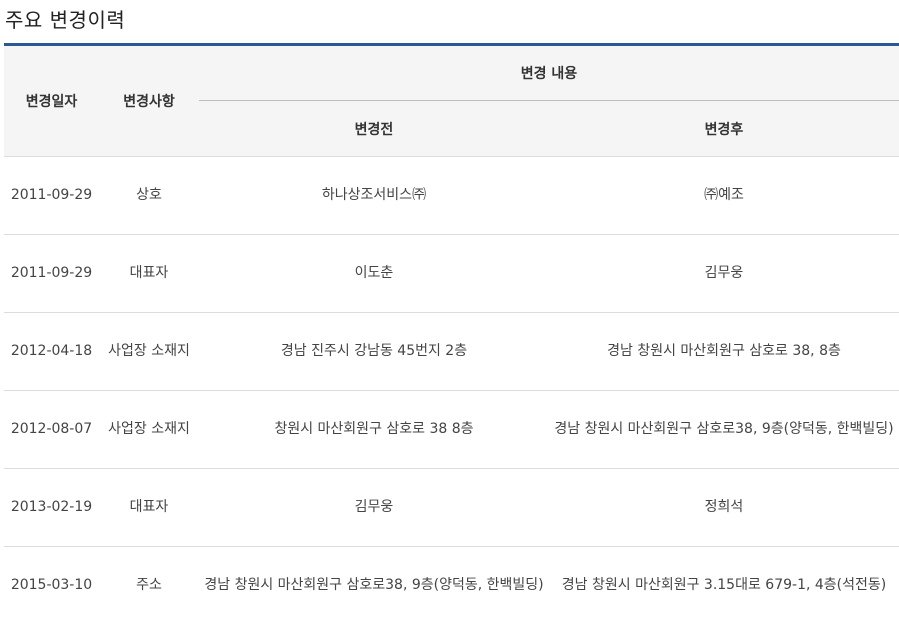  Describe the element at coordinates (724, 128) in the screenshot. I see `header-after: 변경후` at that location.